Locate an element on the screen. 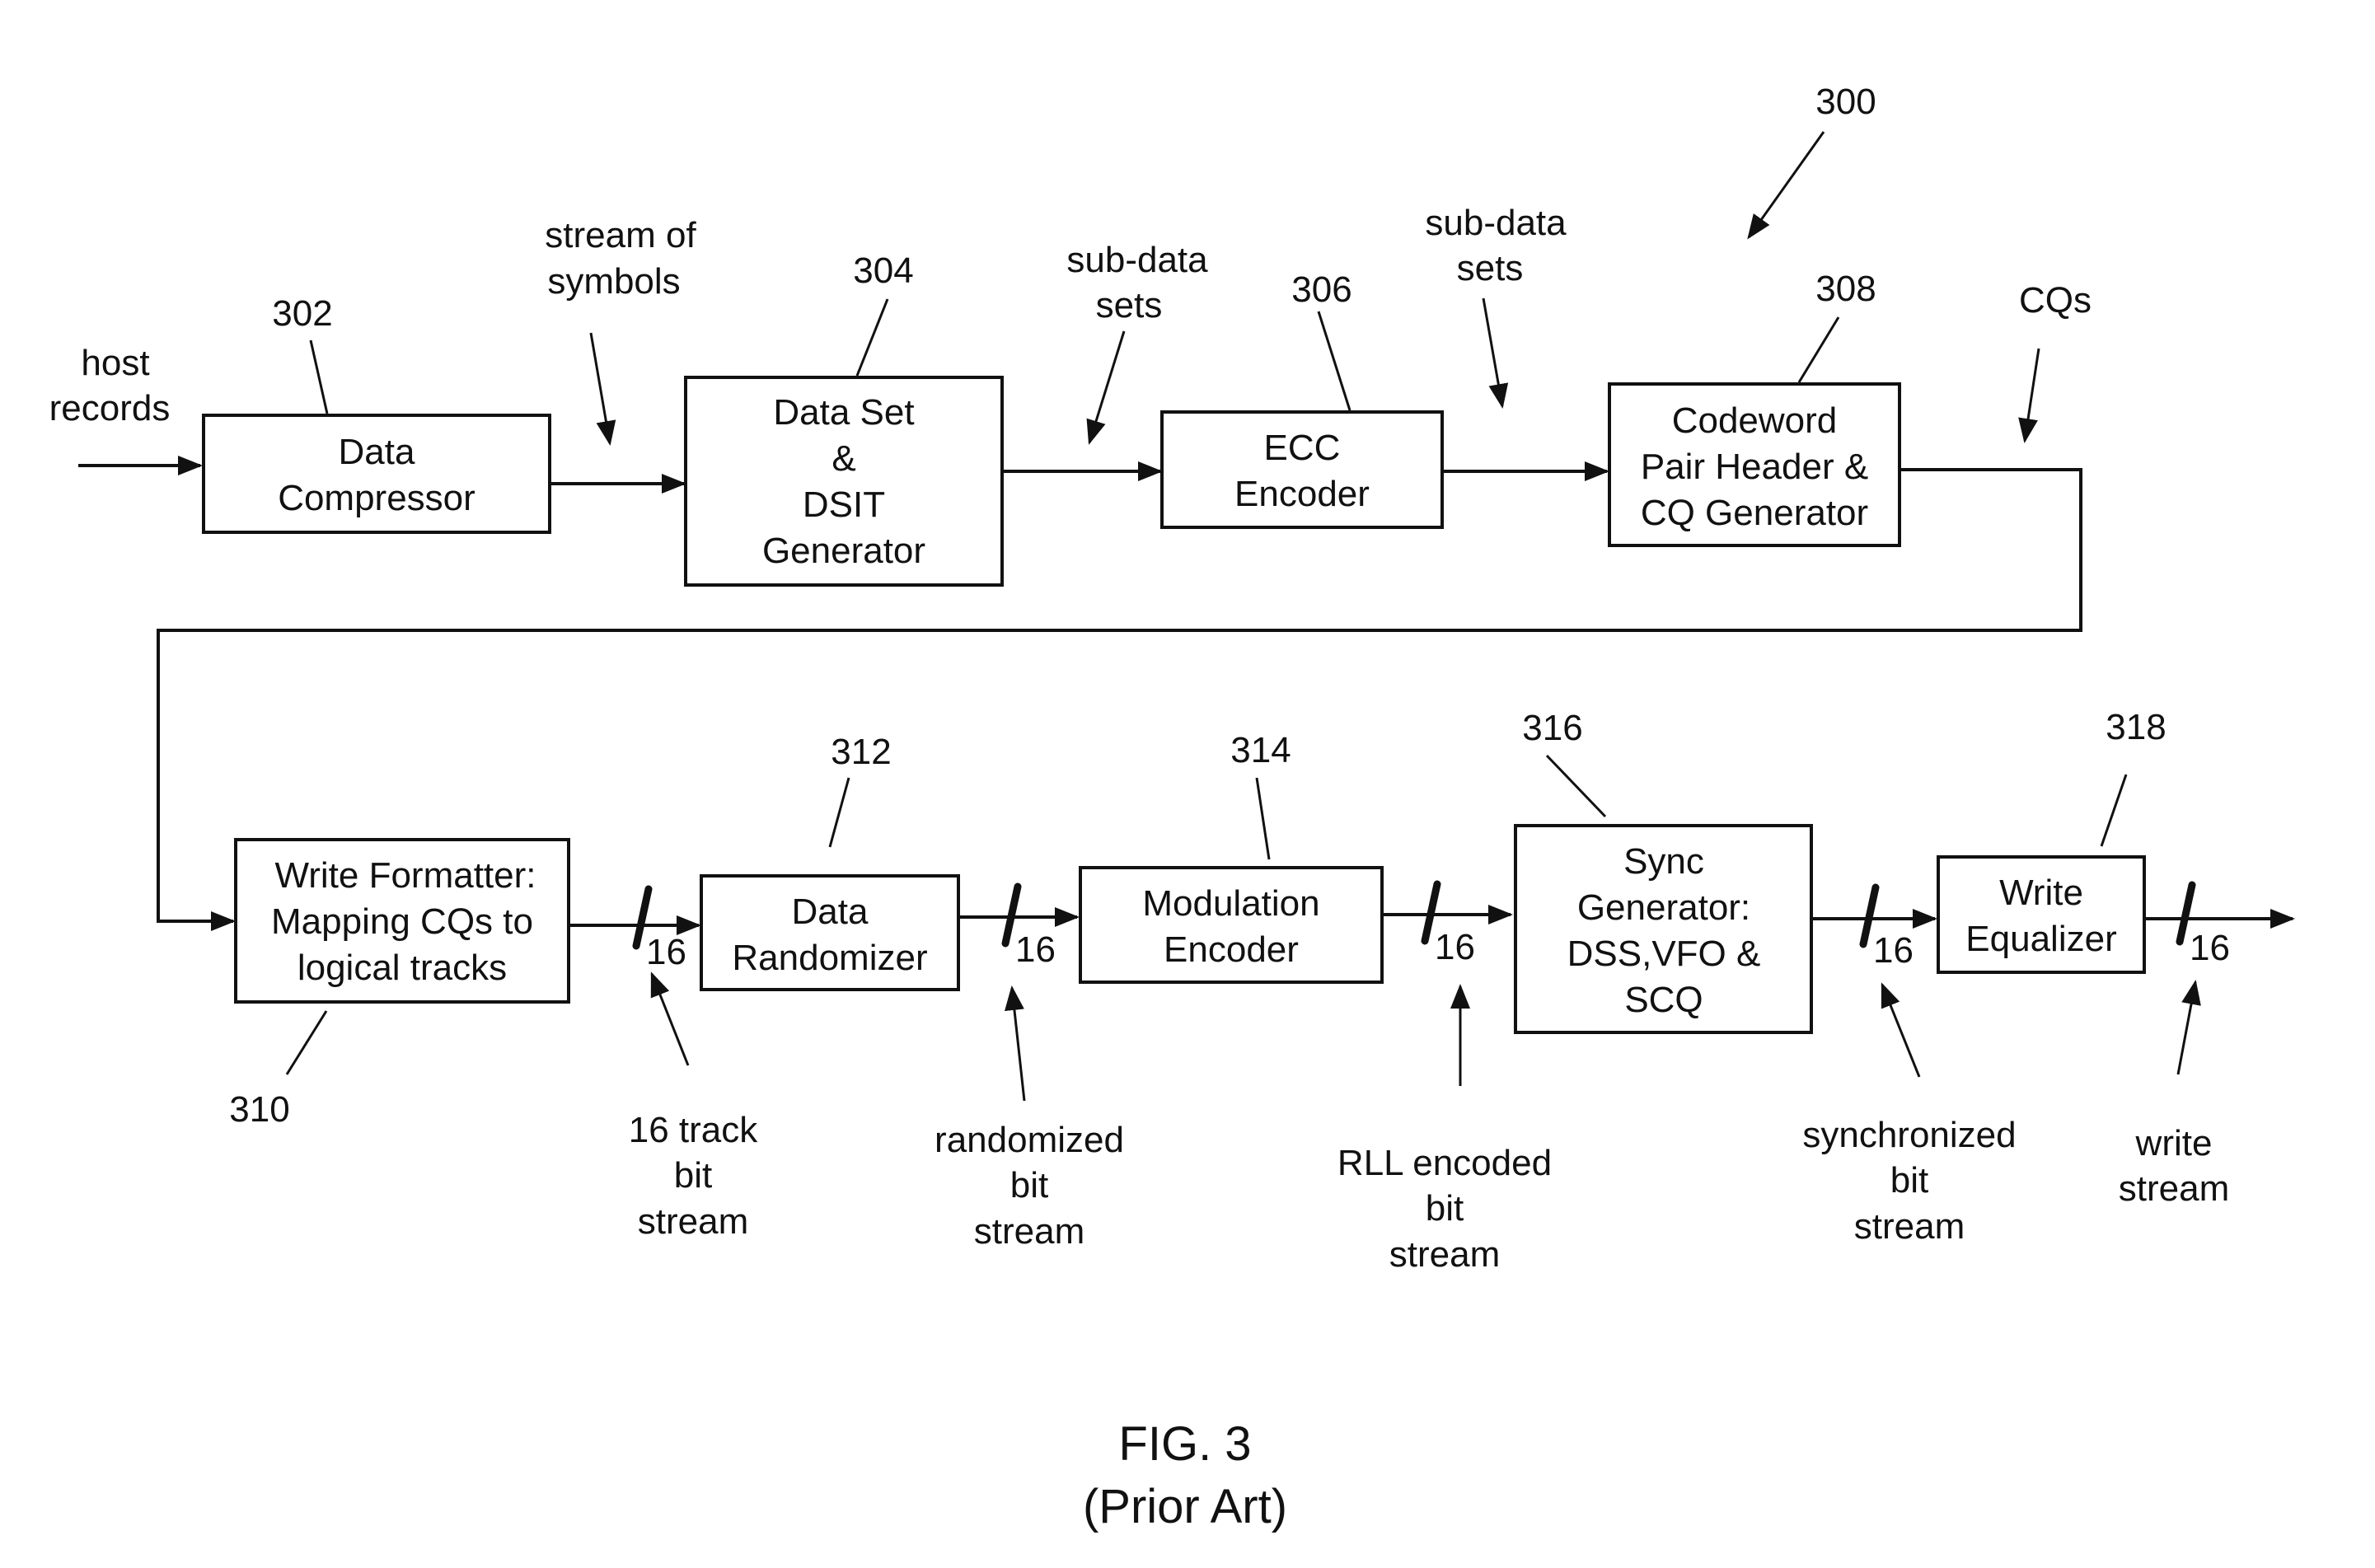 The height and width of the screenshot is (1568, 2375). block-306-ecc-encoder: ECC Encoder is located at coordinates (1302, 469).